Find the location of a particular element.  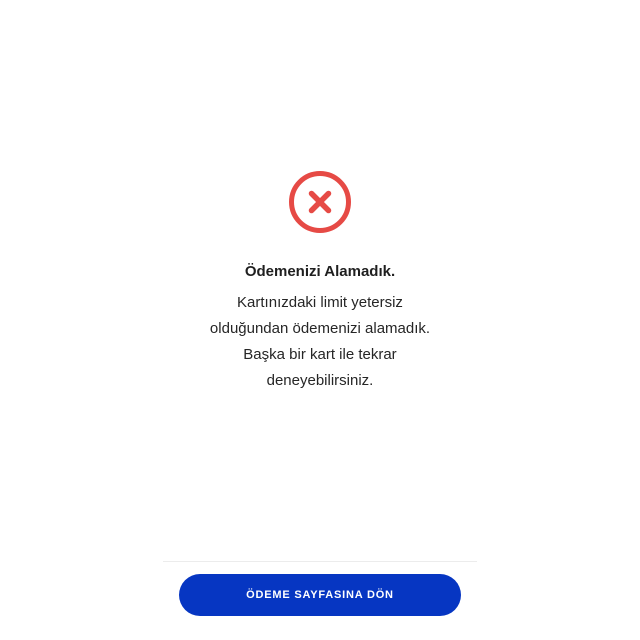

return-to-payment-button: ÖDEME SAYFASINA DÖN is located at coordinates (320, 595).